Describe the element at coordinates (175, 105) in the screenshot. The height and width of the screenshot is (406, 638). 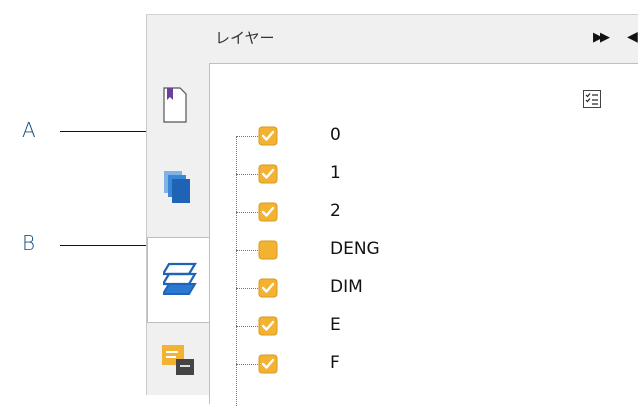
I see `page-bookmark-icon` at that location.